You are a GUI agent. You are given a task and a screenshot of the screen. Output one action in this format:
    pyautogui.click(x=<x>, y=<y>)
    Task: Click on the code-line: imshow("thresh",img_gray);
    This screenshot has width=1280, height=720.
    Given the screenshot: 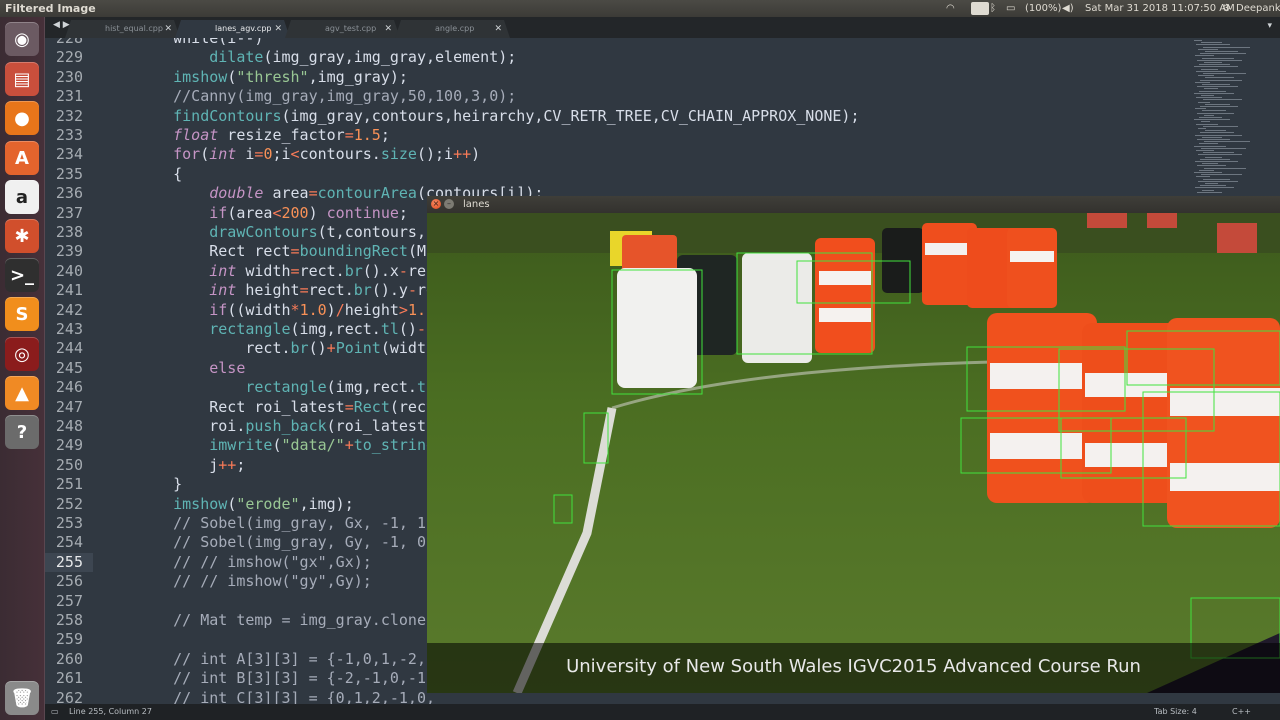 What is the action you would take?
    pyautogui.click(x=272, y=77)
    